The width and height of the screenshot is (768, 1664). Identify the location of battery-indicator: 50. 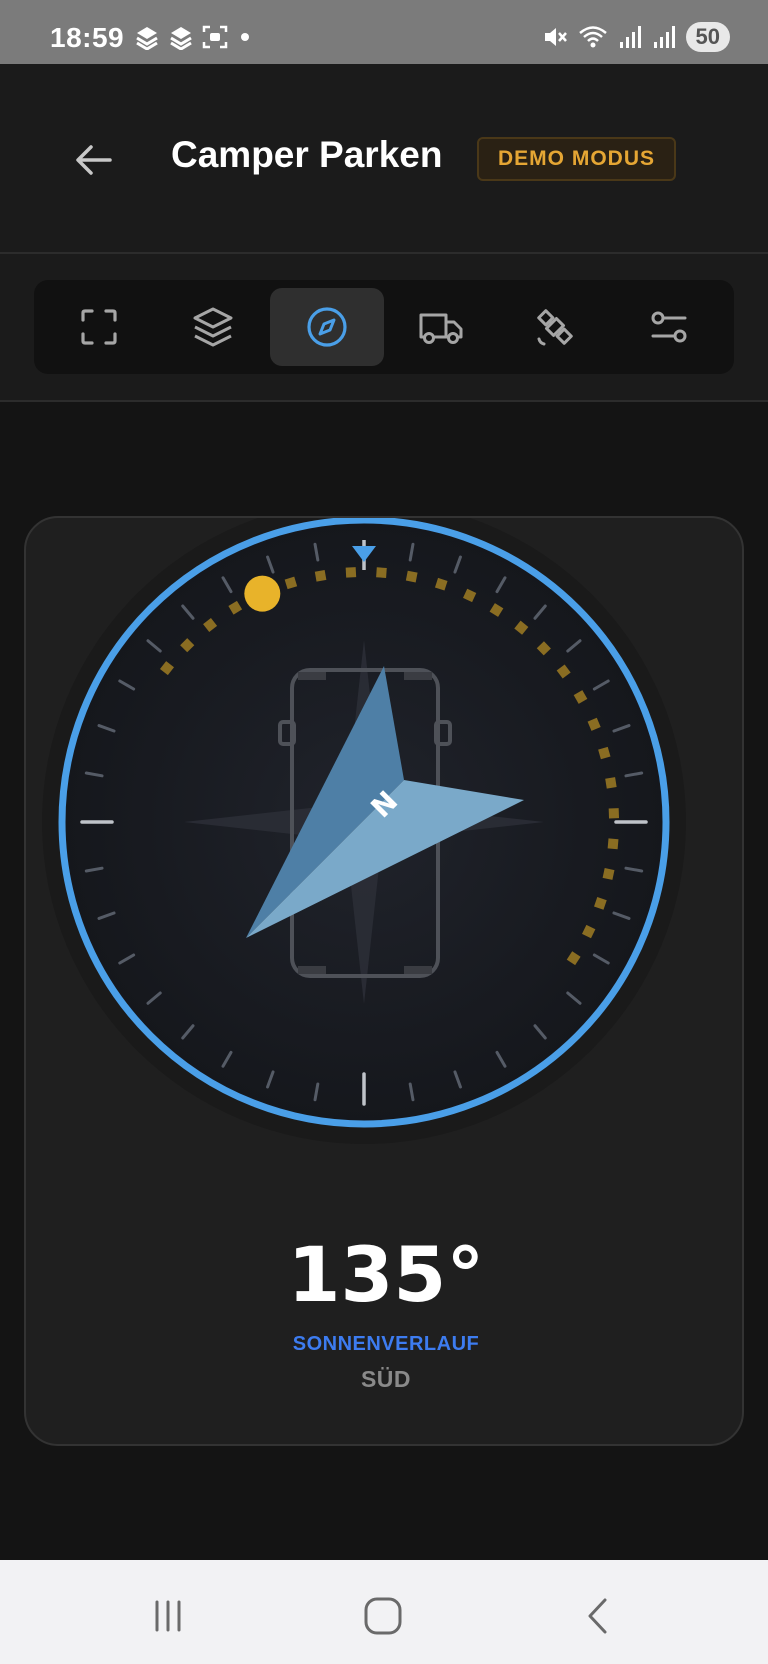
(707, 37).